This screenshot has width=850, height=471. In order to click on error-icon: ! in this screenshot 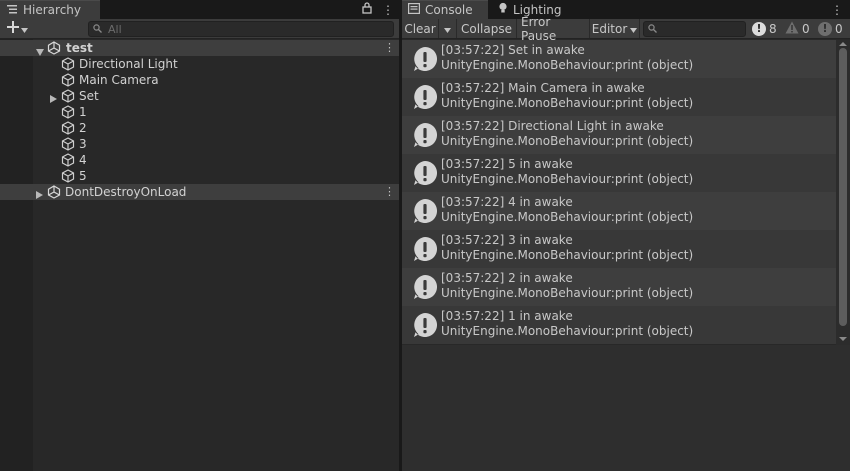, I will do `click(825, 28)`.